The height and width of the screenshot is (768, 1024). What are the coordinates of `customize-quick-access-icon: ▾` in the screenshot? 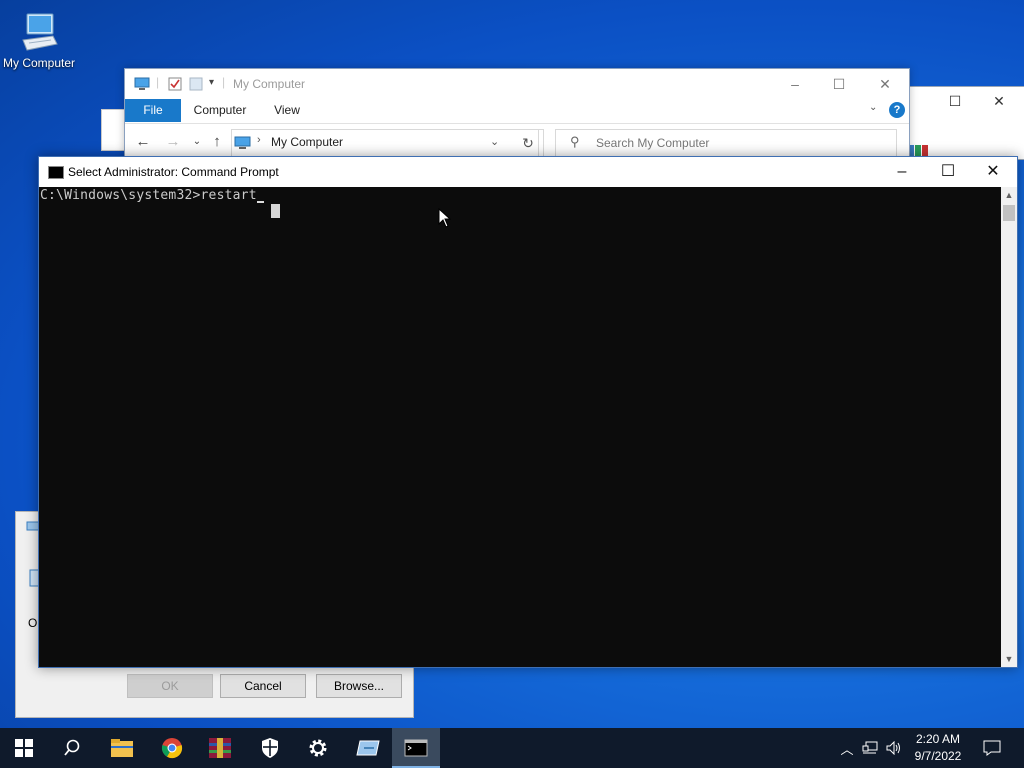 It's located at (211, 82).